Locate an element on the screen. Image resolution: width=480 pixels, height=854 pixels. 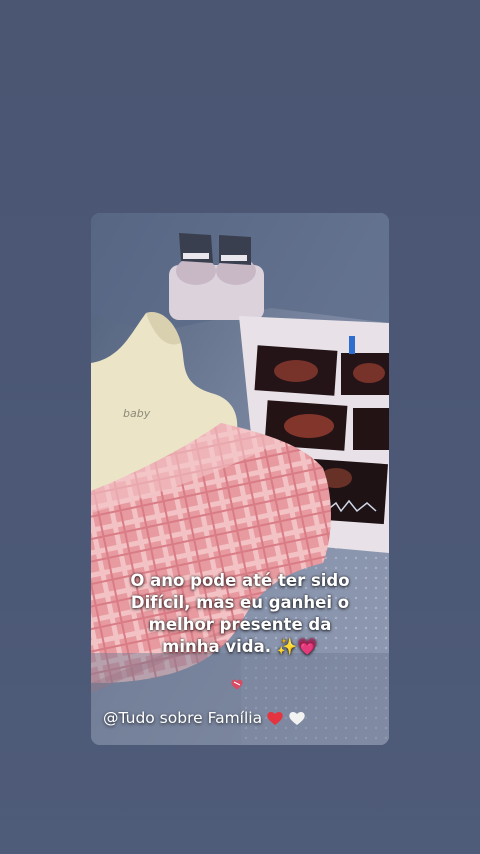
credit-tag: @Tudo sobre Família is located at coordinates (204, 718).